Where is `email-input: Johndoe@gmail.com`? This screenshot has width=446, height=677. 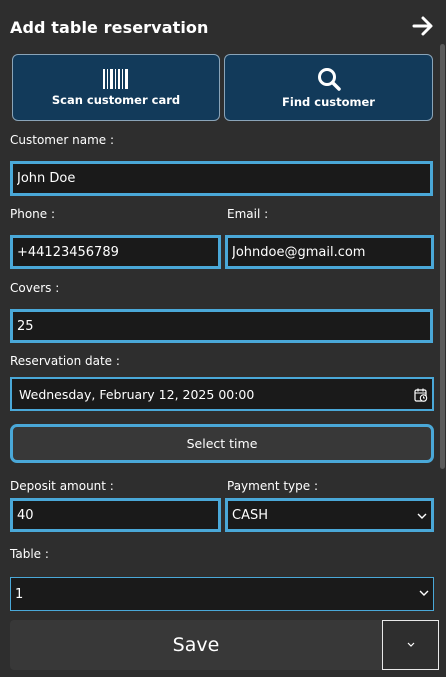
email-input: Johndoe@gmail.com is located at coordinates (329, 252).